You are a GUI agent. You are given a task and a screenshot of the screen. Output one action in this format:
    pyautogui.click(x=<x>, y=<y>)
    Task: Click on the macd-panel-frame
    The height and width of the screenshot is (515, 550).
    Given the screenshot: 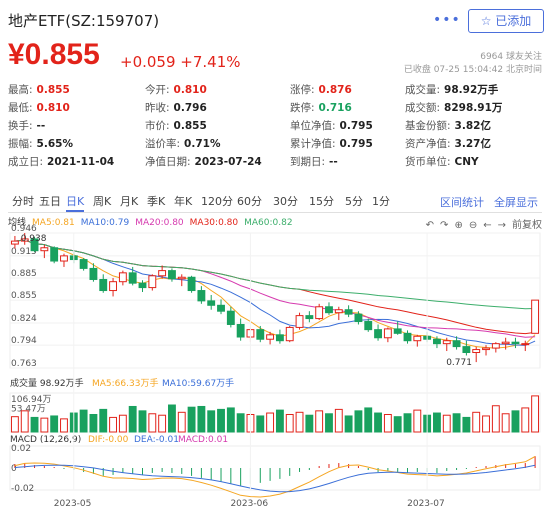 What is the action you would take?
    pyautogui.click(x=275, y=468)
    